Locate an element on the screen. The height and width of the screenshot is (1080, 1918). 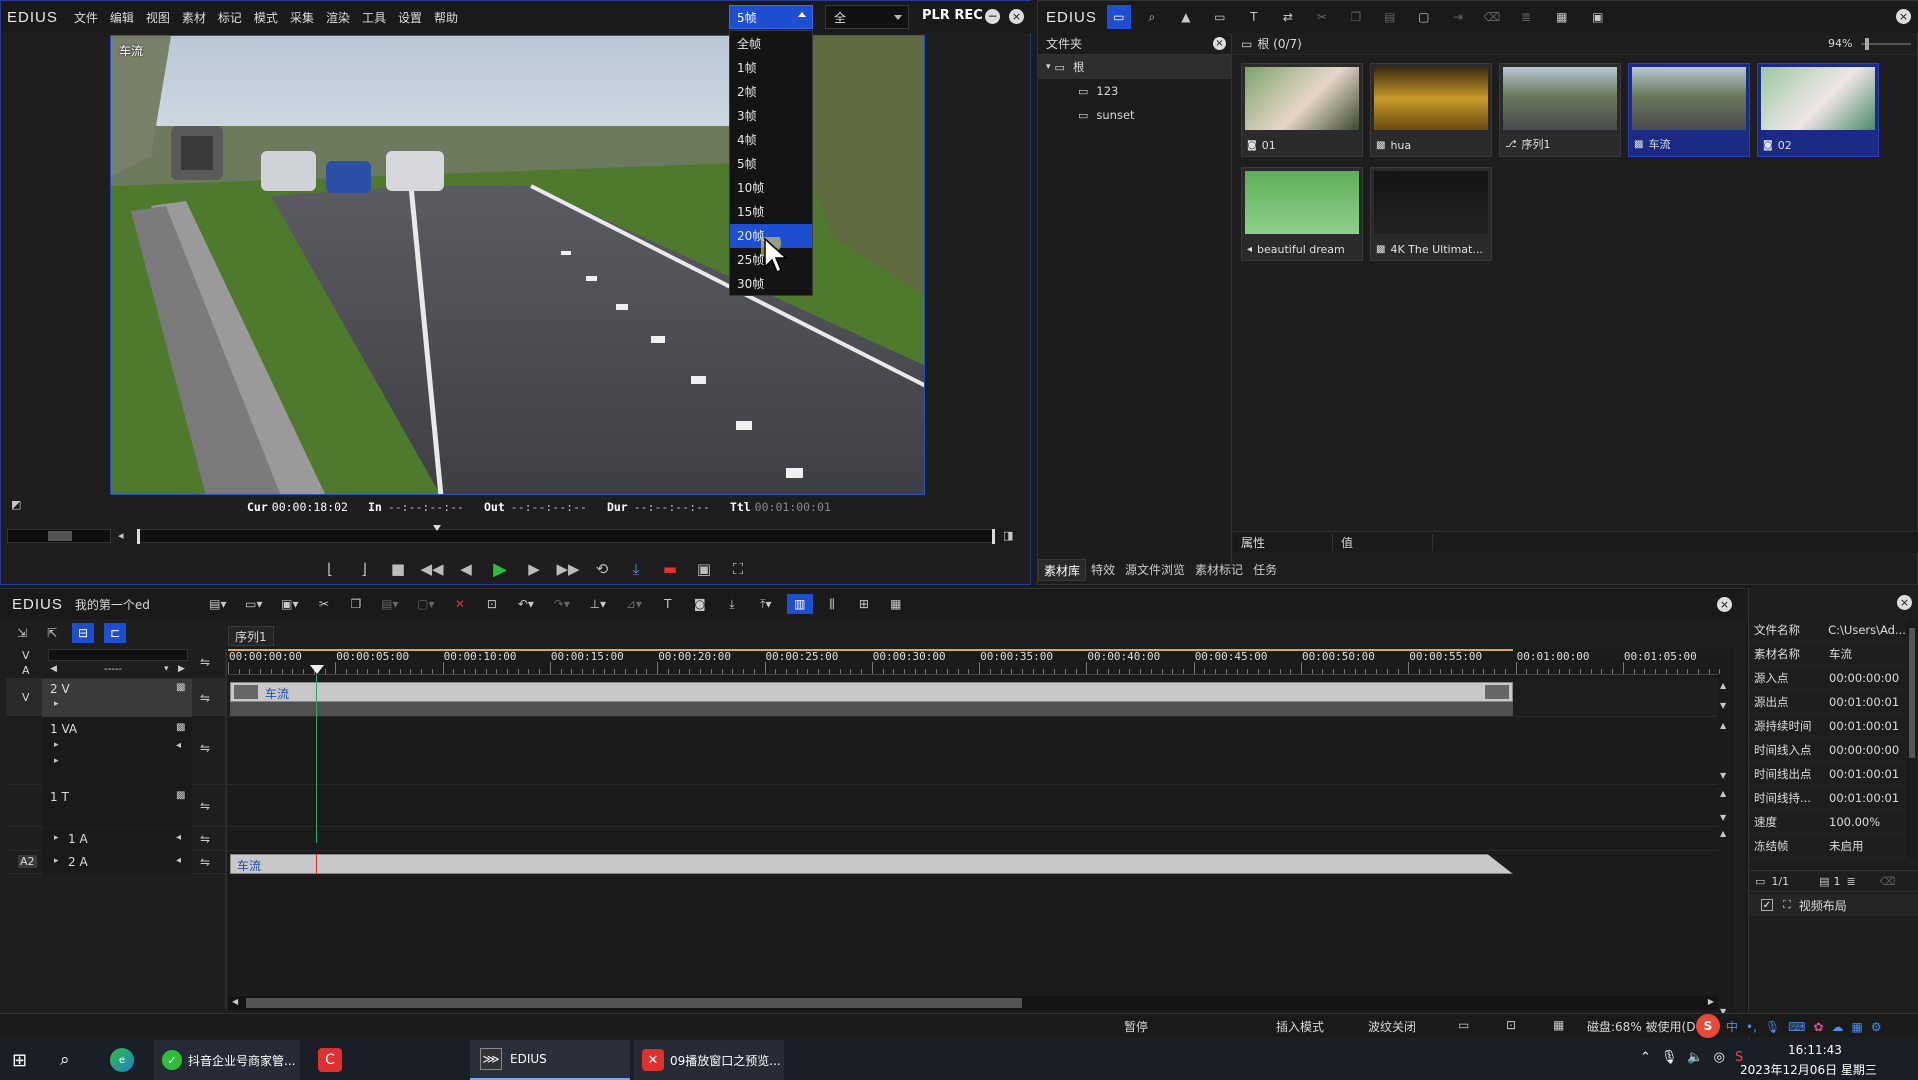
timeline-hscroll: ◀ ▶ is located at coordinates (973, 1003).